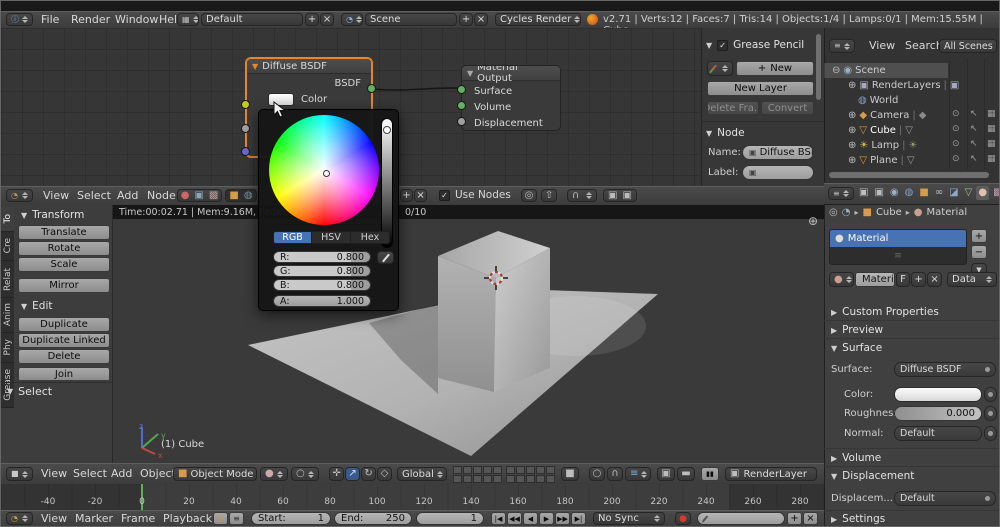  Describe the element at coordinates (760, 88) in the screenshot. I see `new-layer-button: New Layer` at that location.